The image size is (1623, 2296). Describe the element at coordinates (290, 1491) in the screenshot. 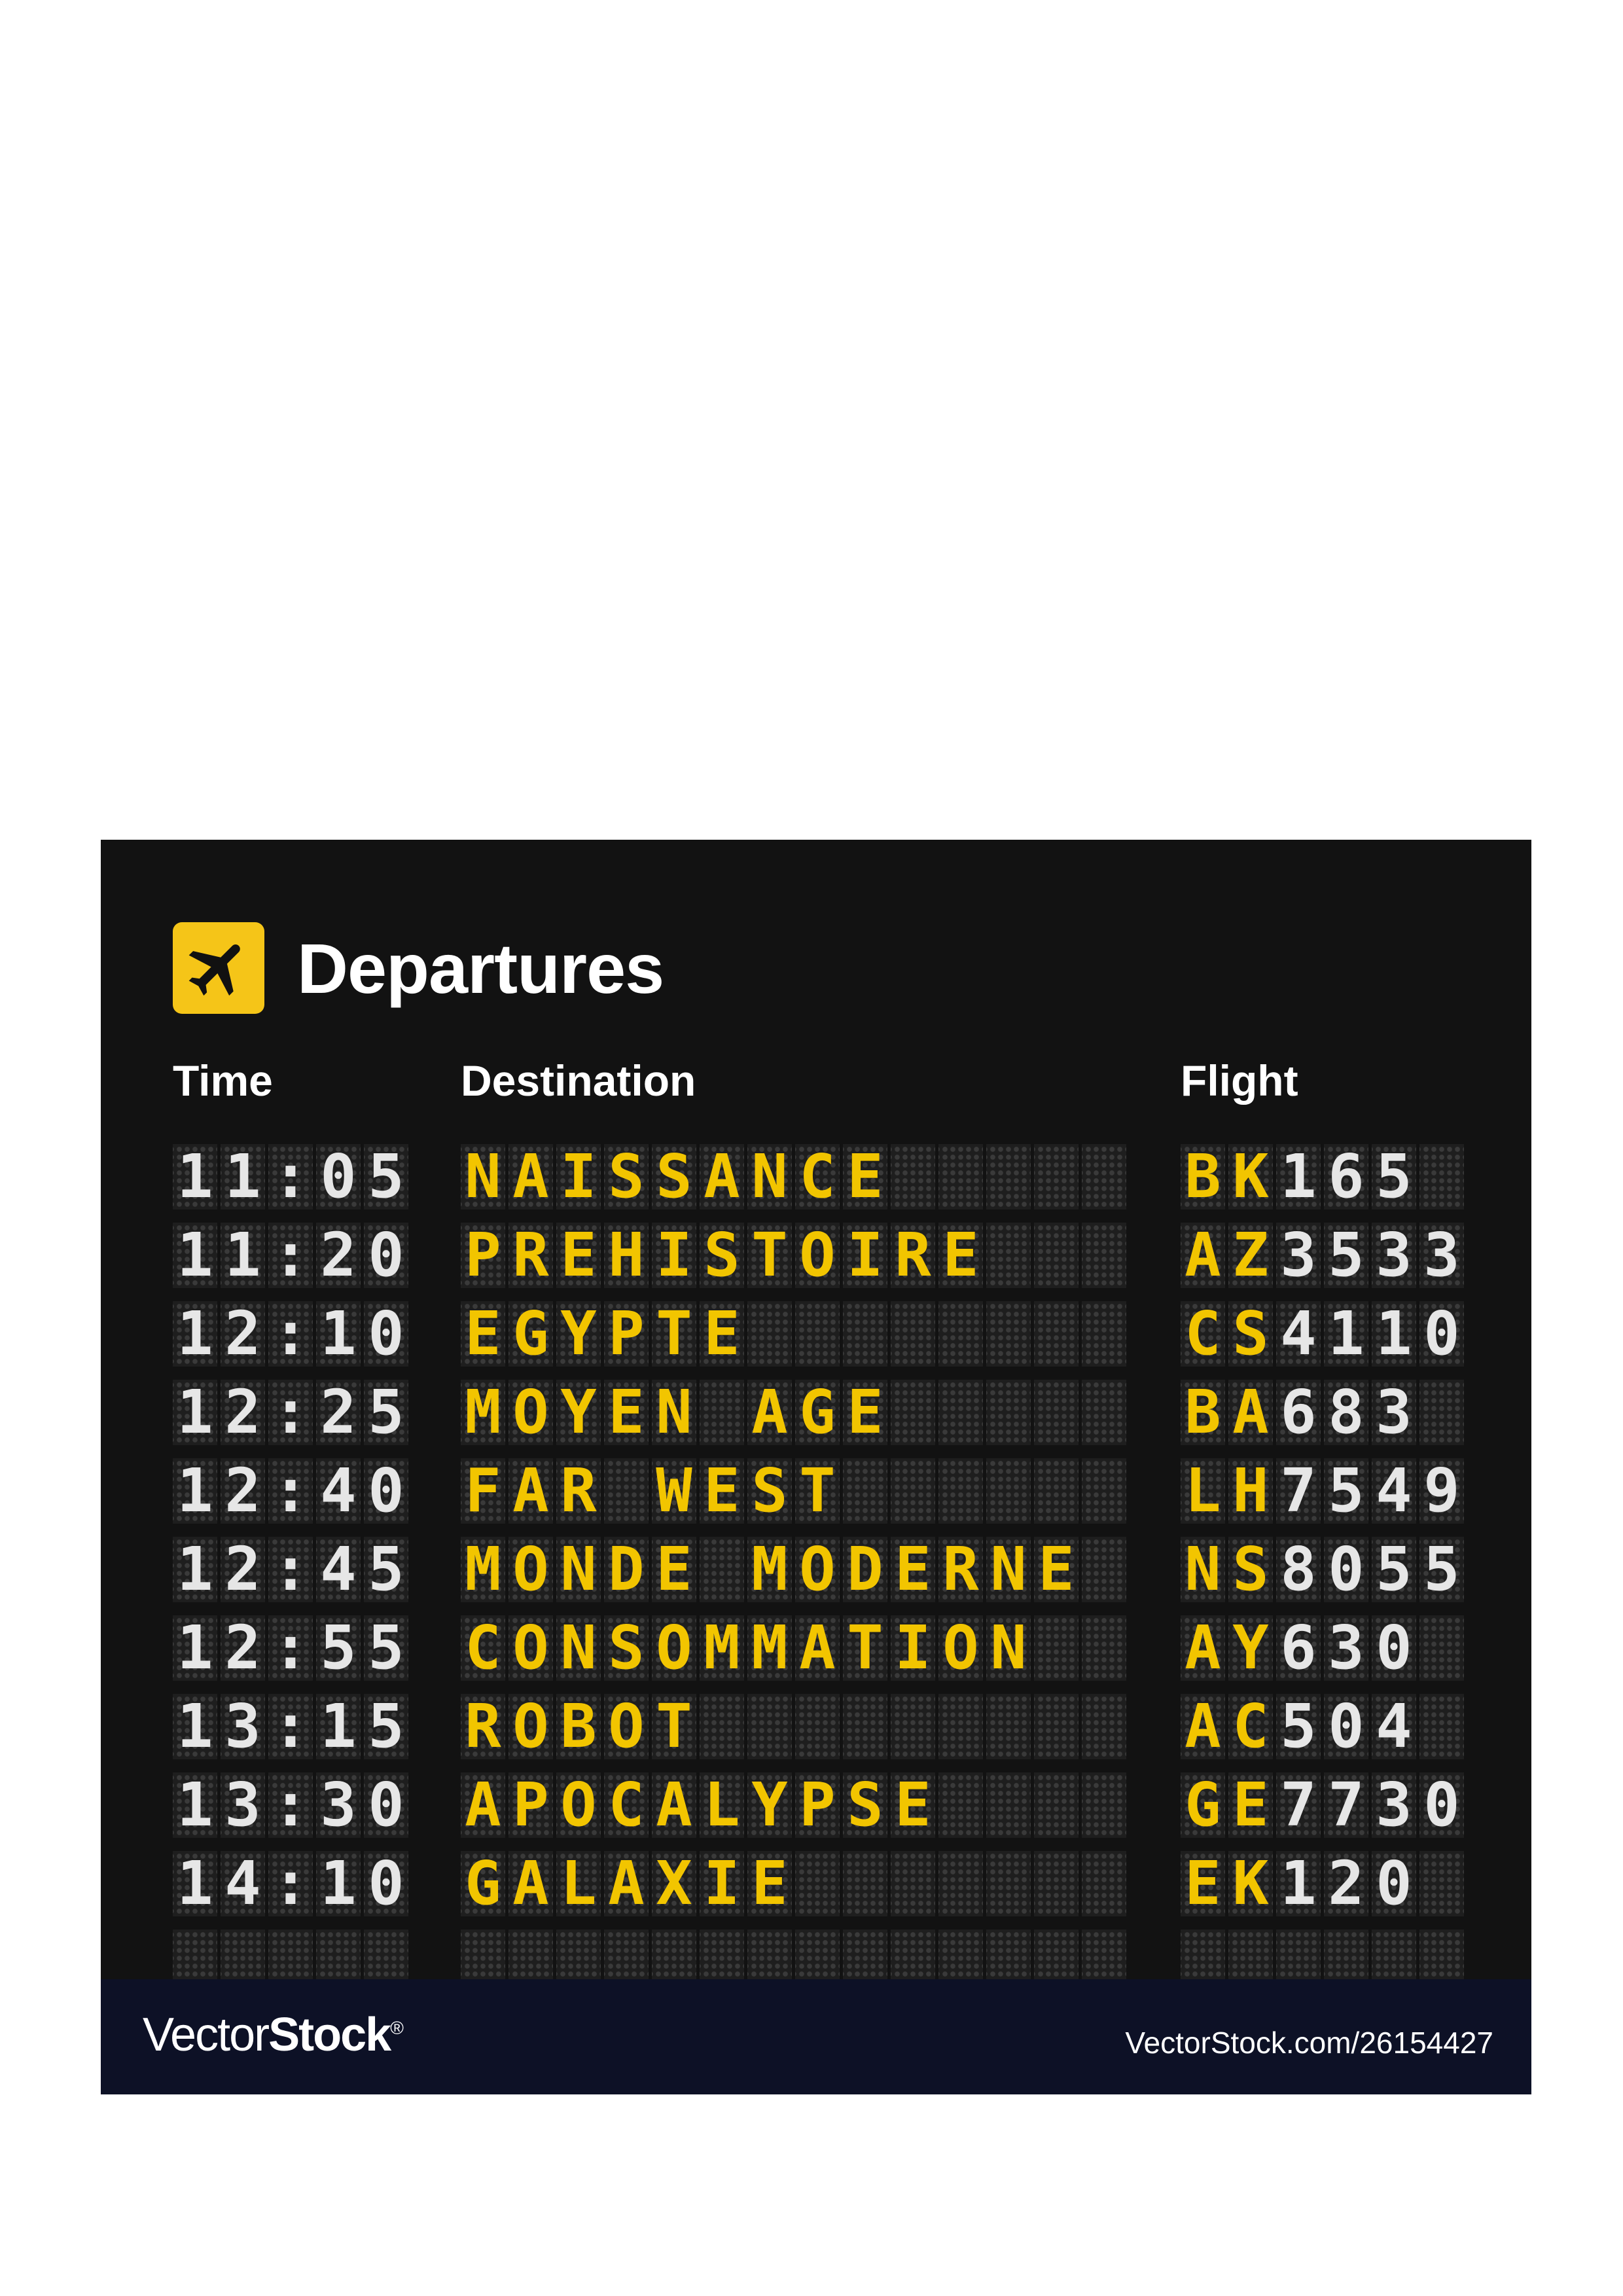

I see `display-cell: :` at that location.